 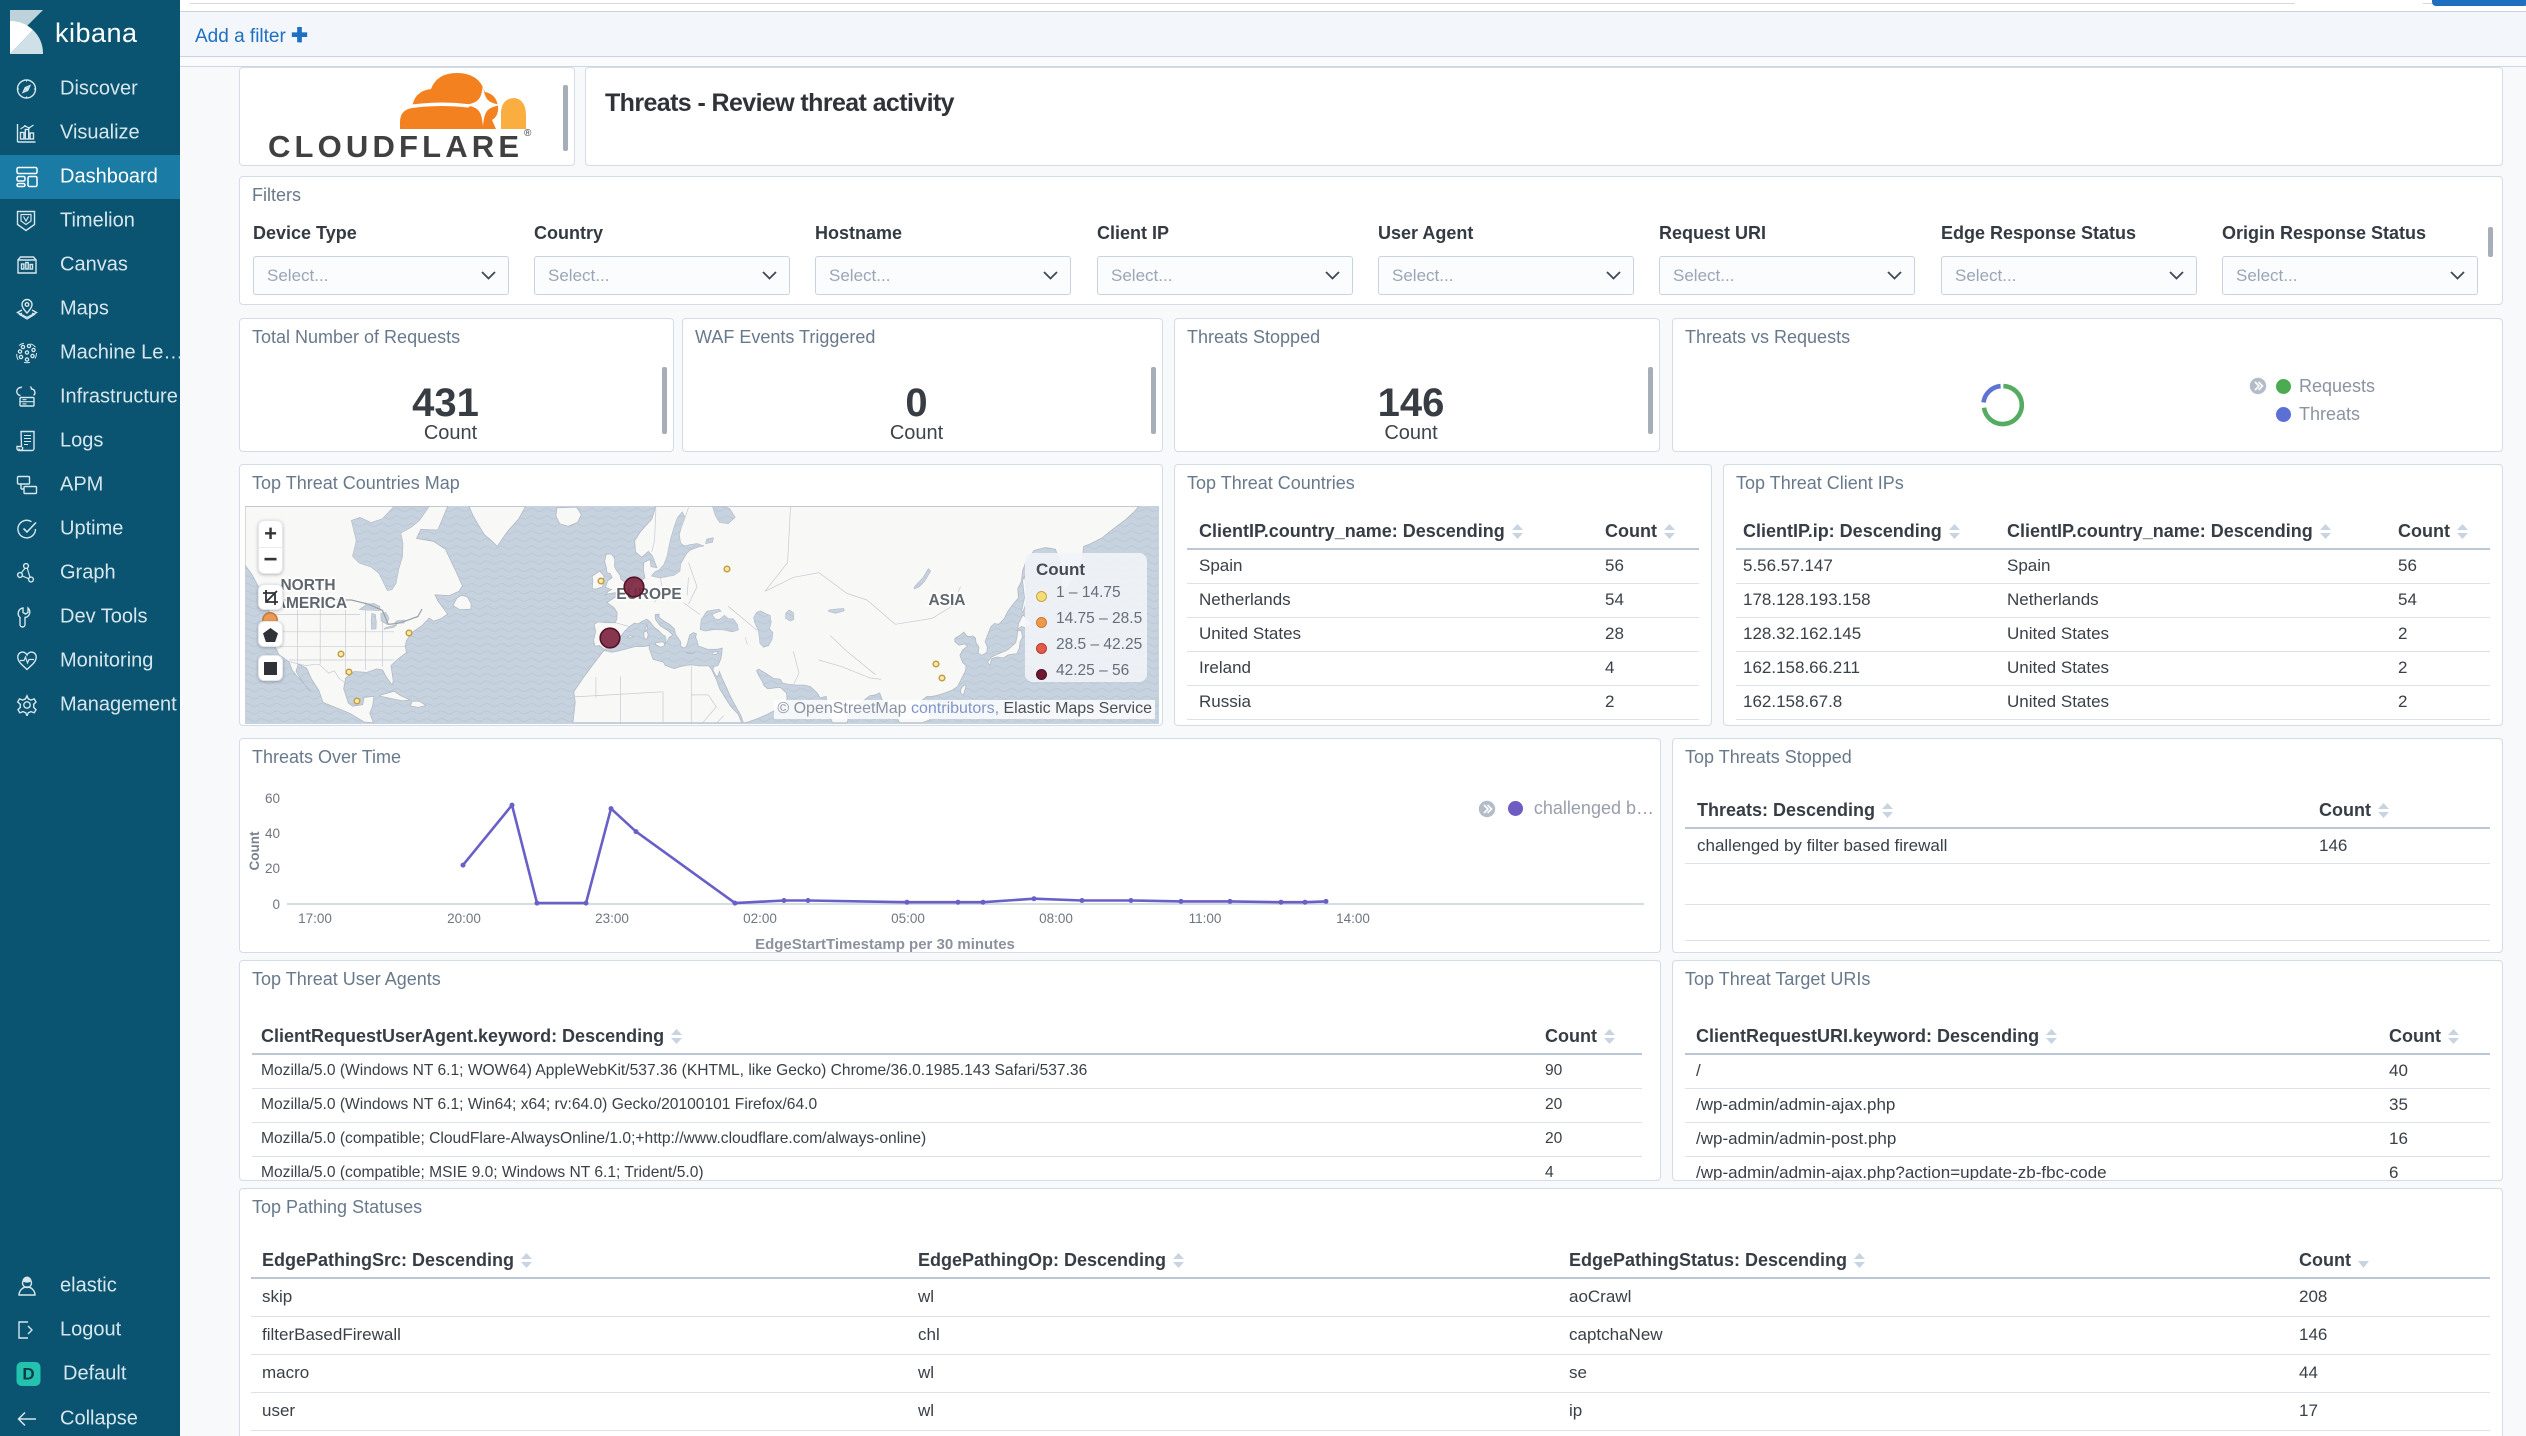 What do you see at coordinates (1353, 918) in the screenshot?
I see `svg-text: 14:00` at bounding box center [1353, 918].